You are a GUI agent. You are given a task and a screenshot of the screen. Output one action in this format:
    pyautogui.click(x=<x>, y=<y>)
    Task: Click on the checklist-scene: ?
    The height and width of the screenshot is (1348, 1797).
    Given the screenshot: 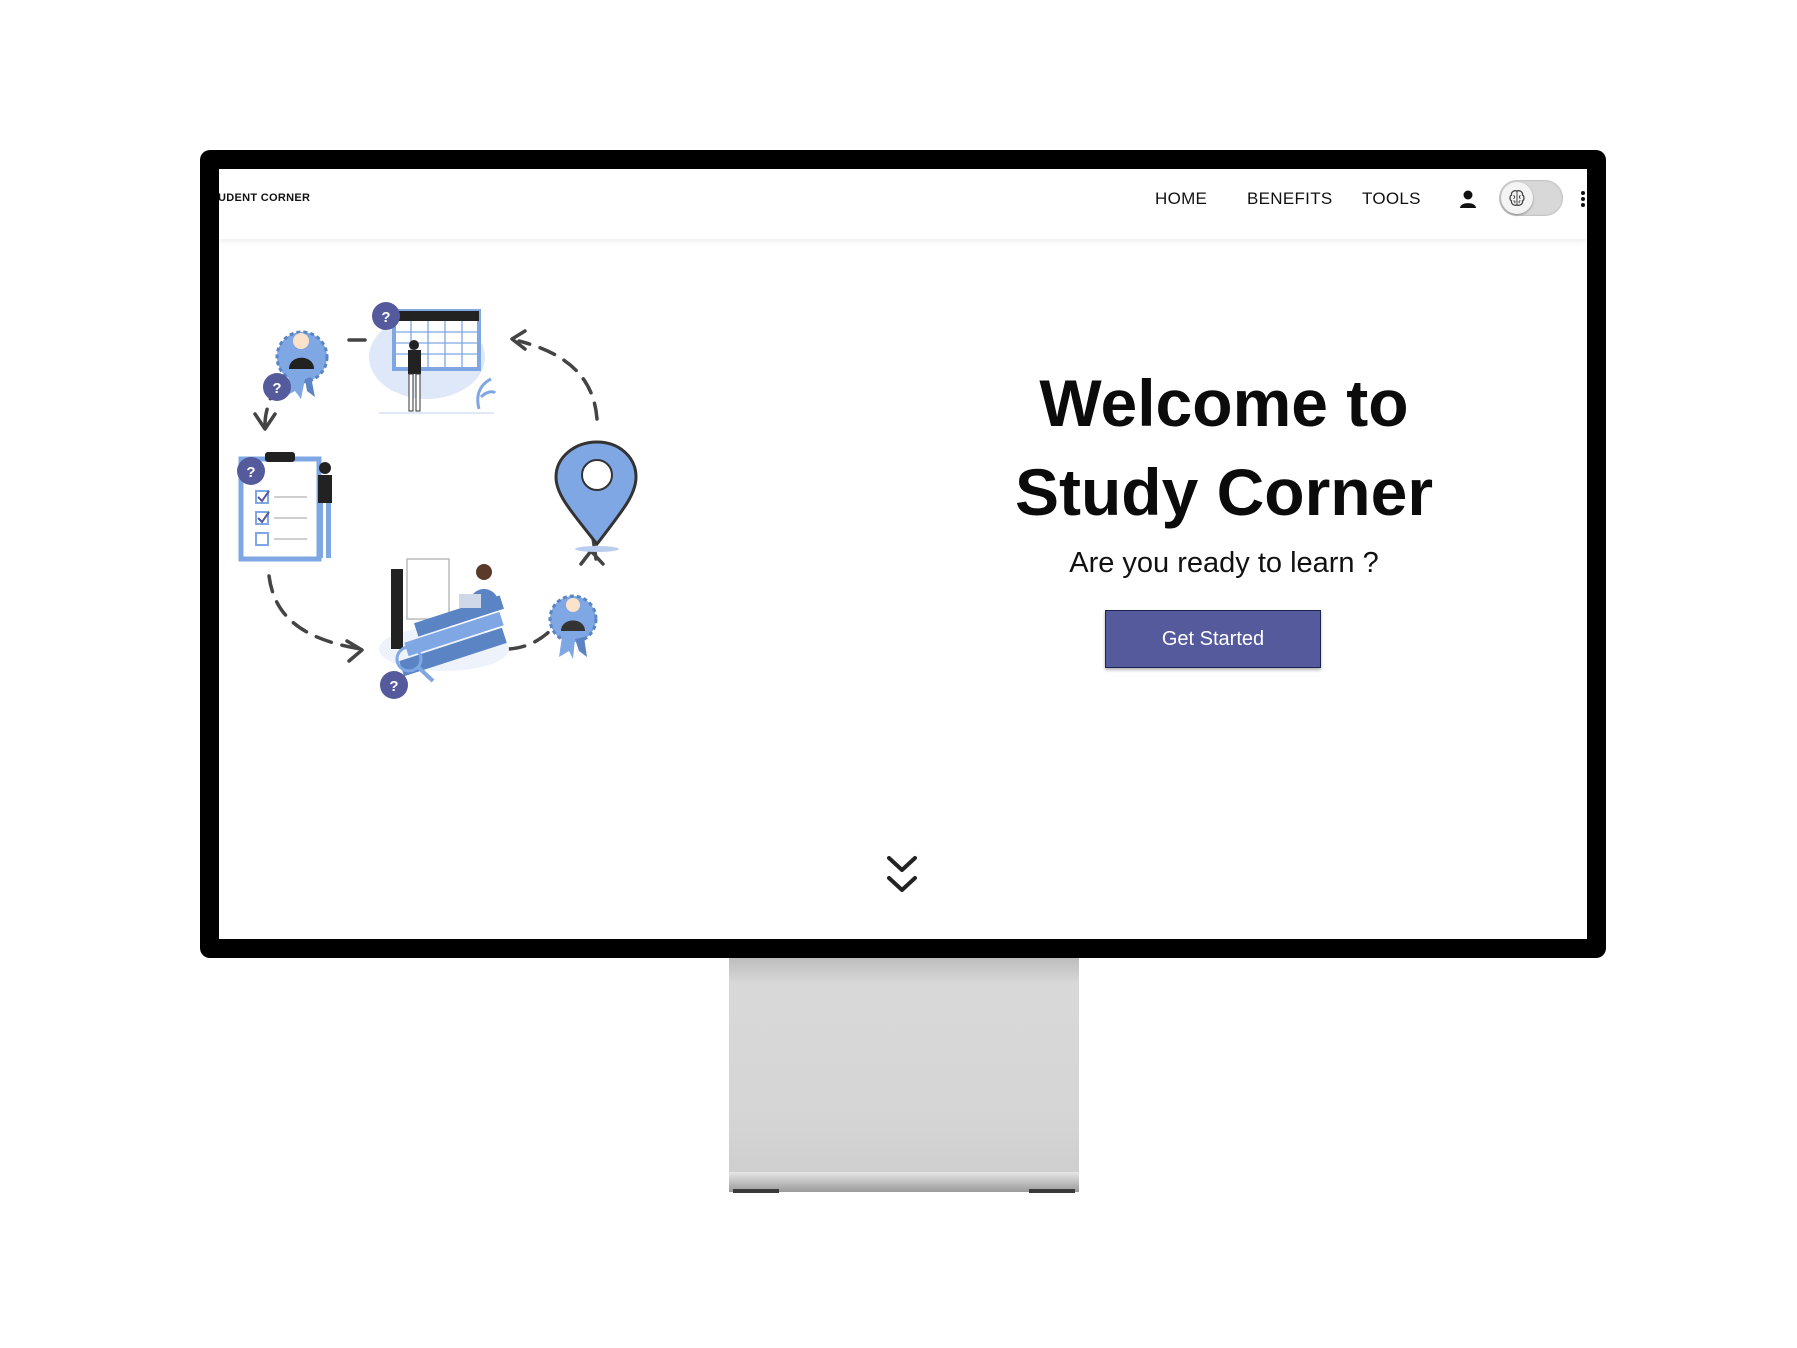 What is the action you would take?
    pyautogui.click(x=284, y=507)
    